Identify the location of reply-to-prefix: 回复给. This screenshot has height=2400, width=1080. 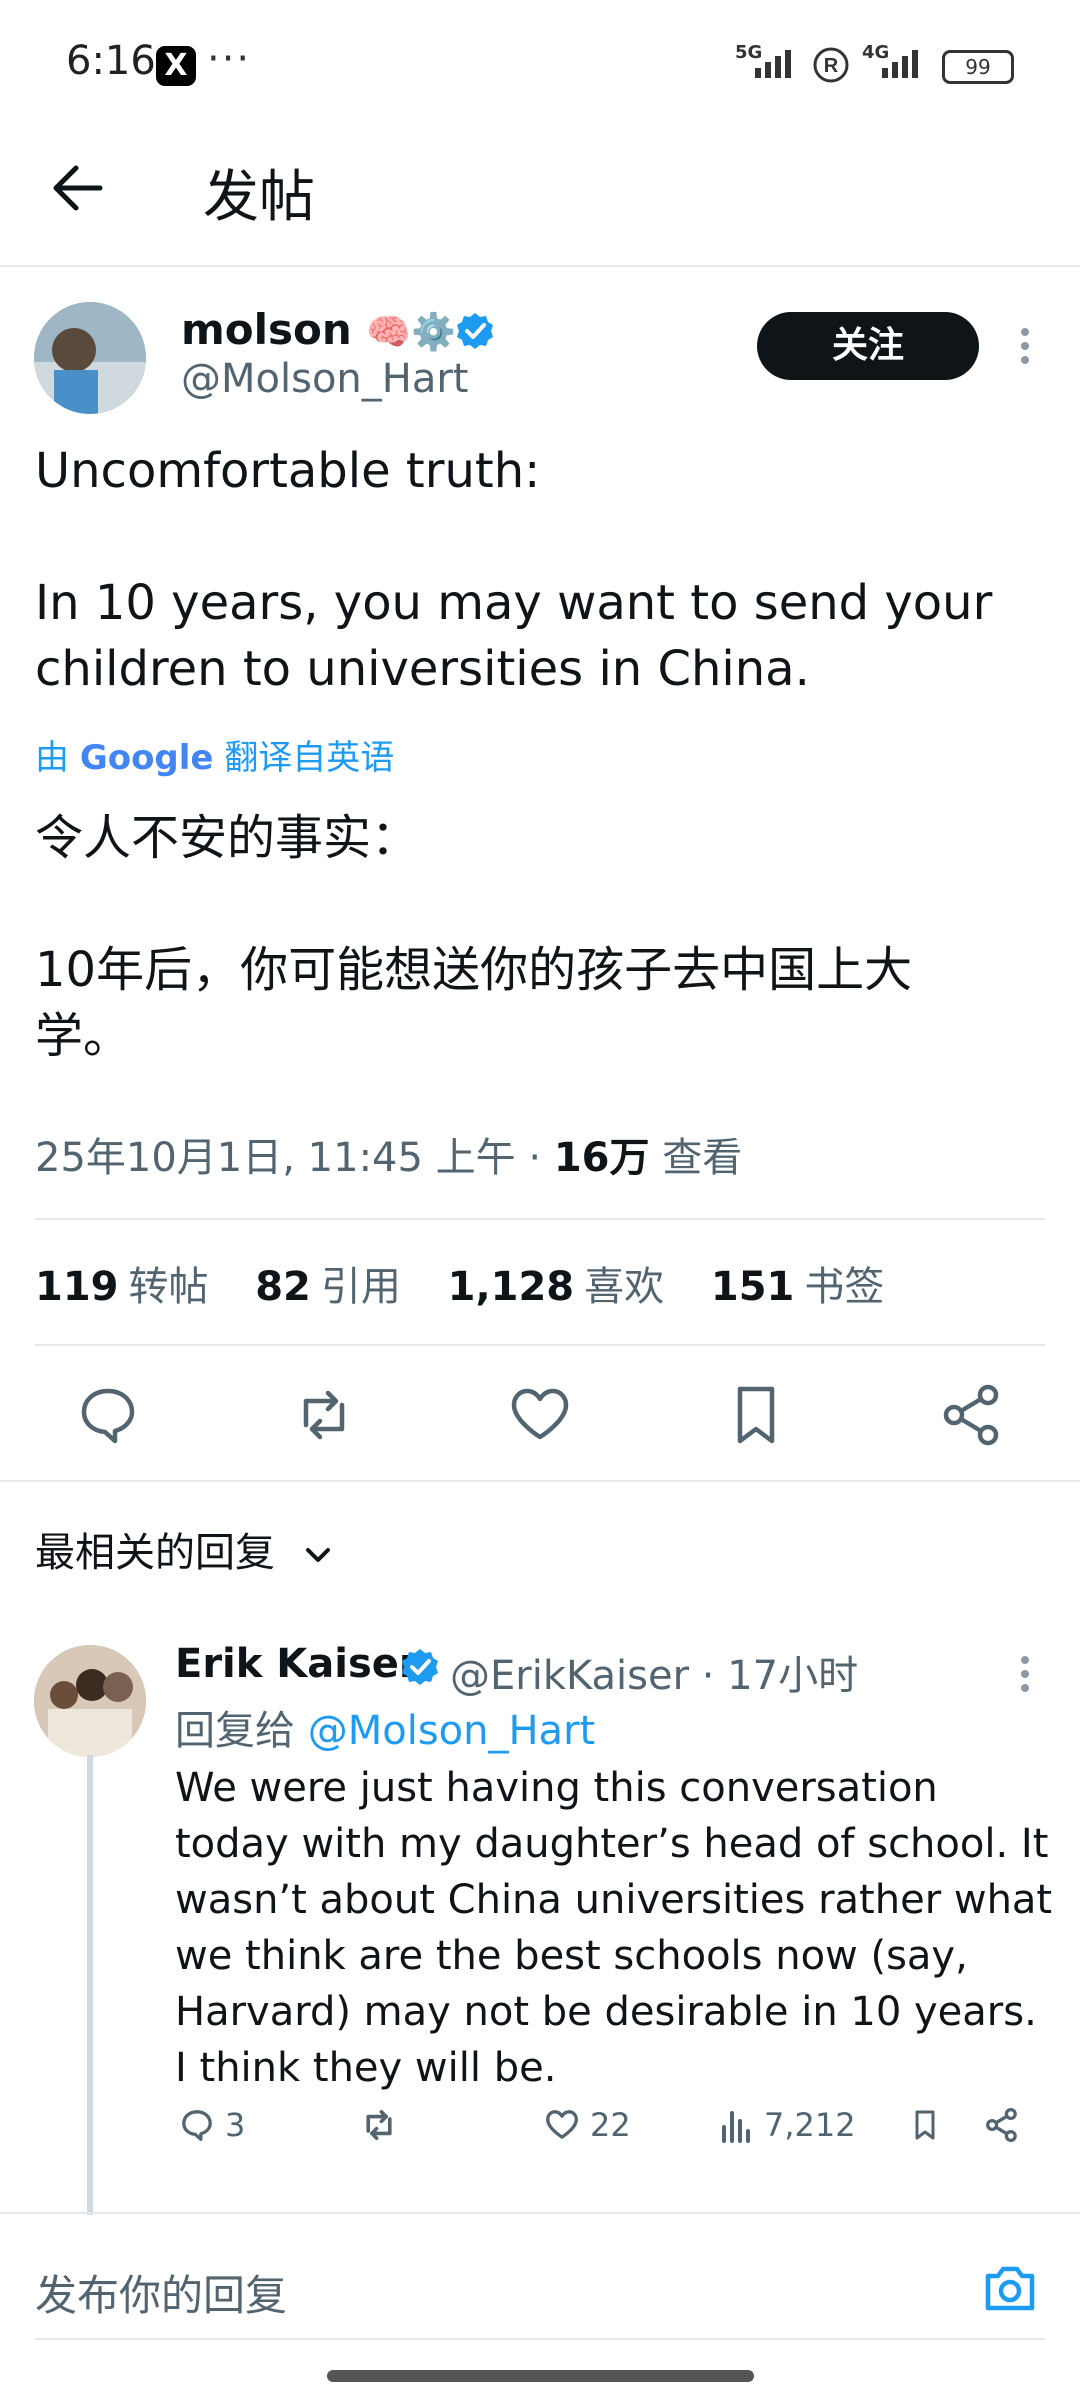
(241, 1731).